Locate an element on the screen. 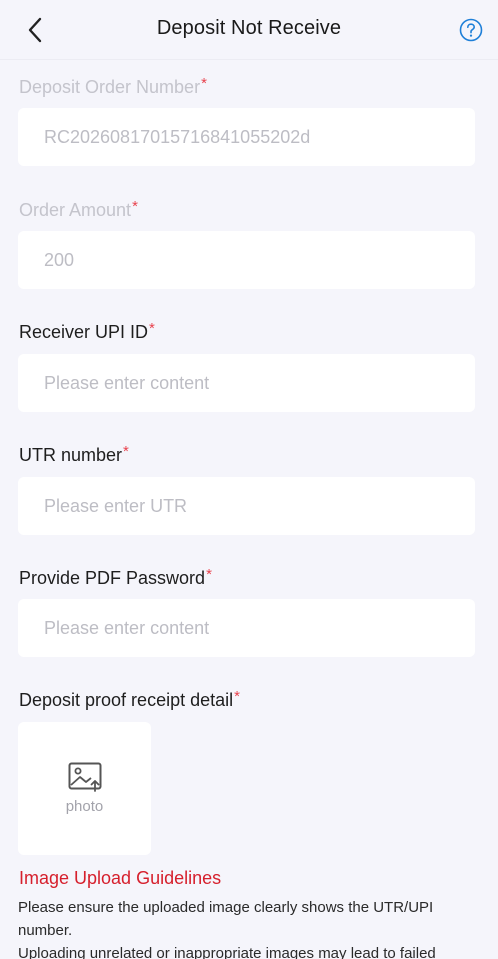 This screenshot has width=498, height=959. question-circle-icon is located at coordinates (471, 30).